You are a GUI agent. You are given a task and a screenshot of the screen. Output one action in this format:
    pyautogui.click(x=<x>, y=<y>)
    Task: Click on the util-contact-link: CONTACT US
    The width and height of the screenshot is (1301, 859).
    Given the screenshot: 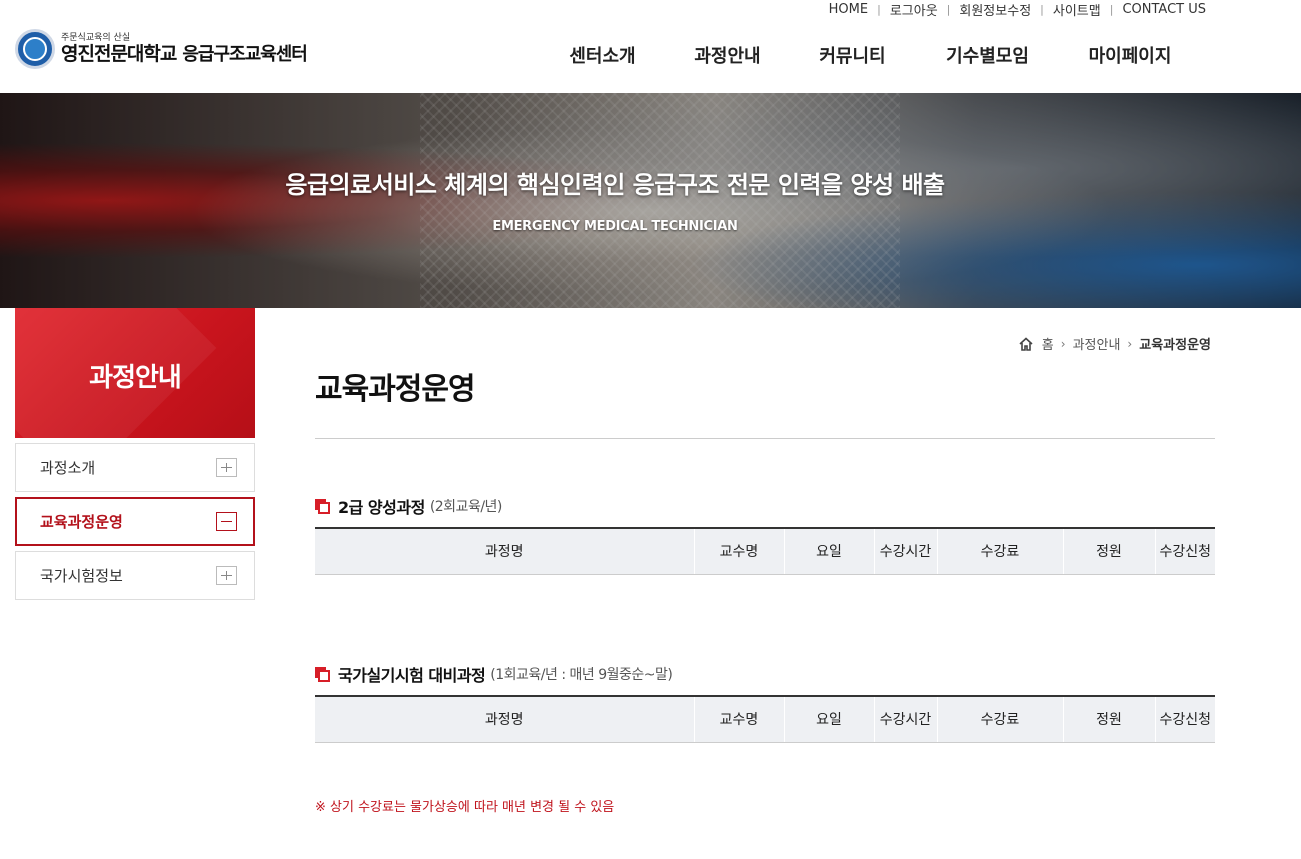 What is the action you would take?
    pyautogui.click(x=1164, y=9)
    